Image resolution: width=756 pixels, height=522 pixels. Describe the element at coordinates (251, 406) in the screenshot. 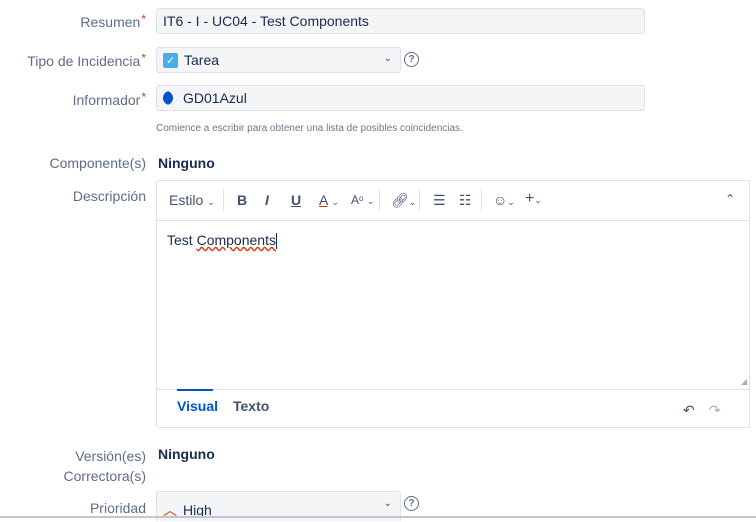

I see `tab-texto: Texto` at that location.